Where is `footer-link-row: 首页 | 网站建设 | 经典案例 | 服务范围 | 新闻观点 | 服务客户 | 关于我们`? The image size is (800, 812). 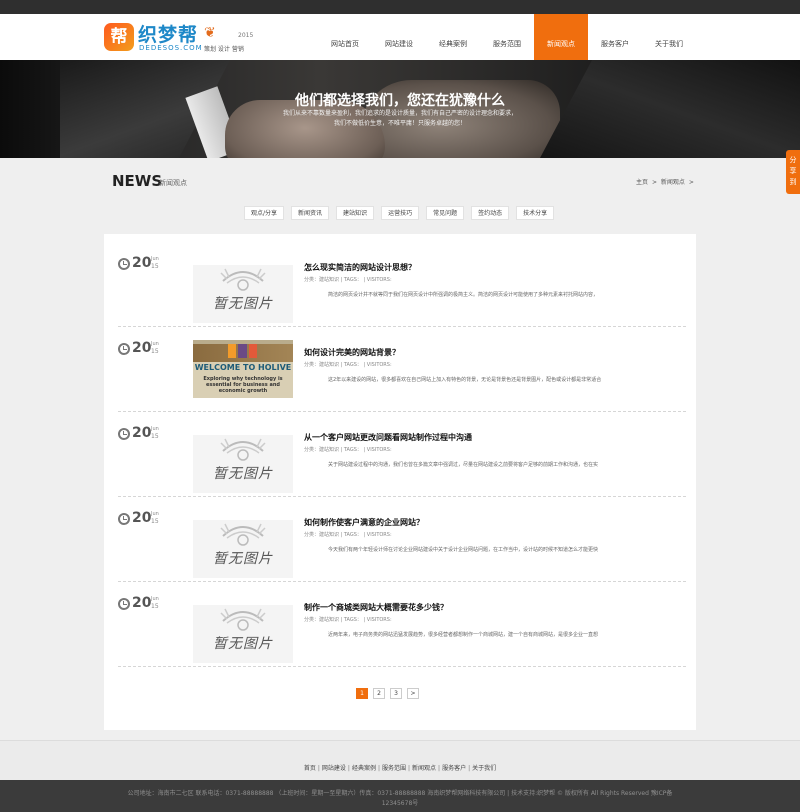
footer-link-row: 首页 | 网站建设 | 经典案例 | 服务范围 | 新闻观点 | 服务客户 | 关于我们 is located at coordinates (400, 767).